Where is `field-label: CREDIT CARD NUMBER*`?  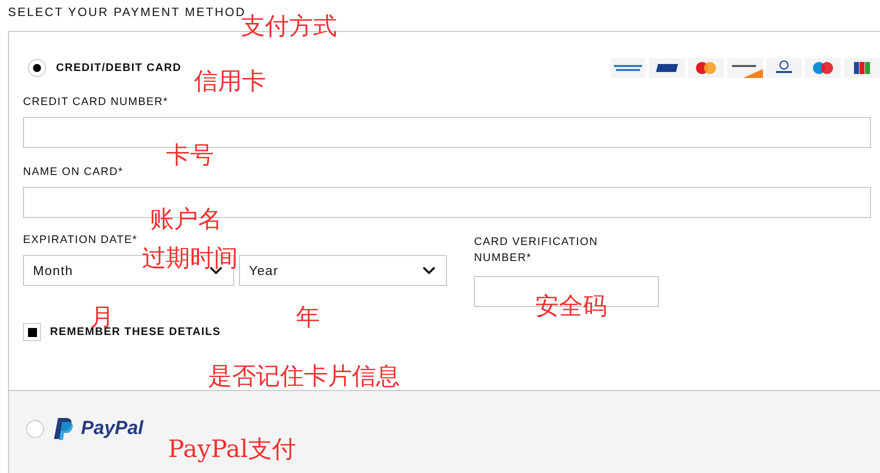
field-label: CREDIT CARD NUMBER* is located at coordinates (96, 102).